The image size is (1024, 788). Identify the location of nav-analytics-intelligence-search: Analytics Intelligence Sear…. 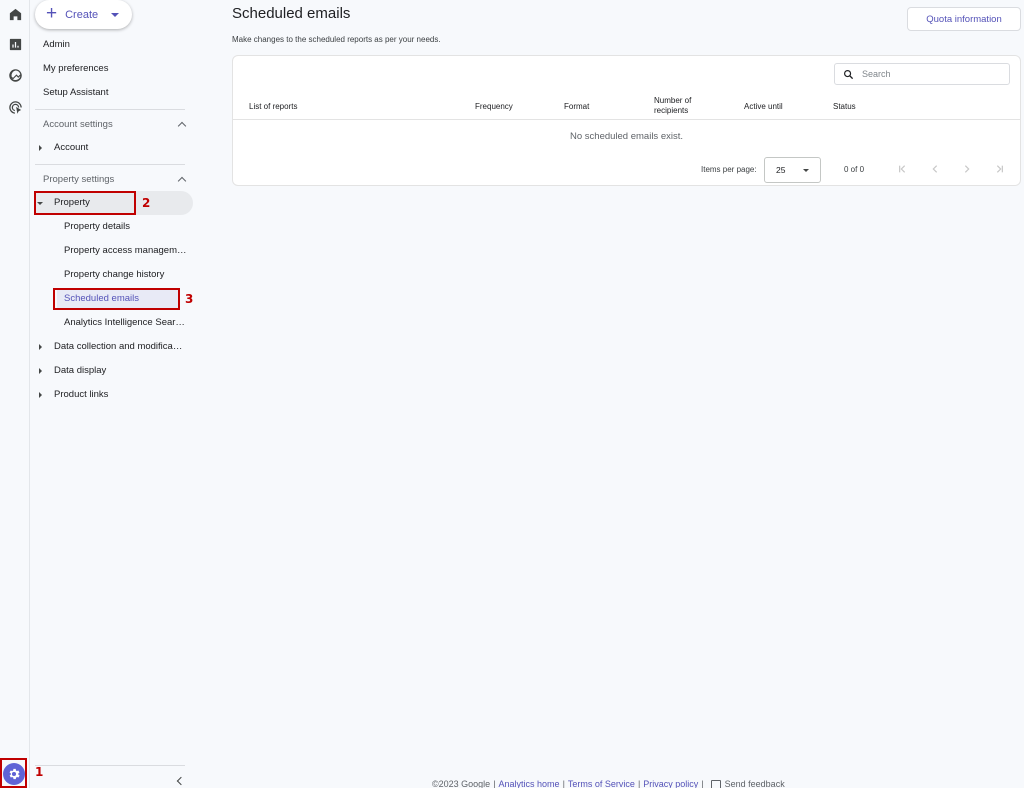
(124, 323).